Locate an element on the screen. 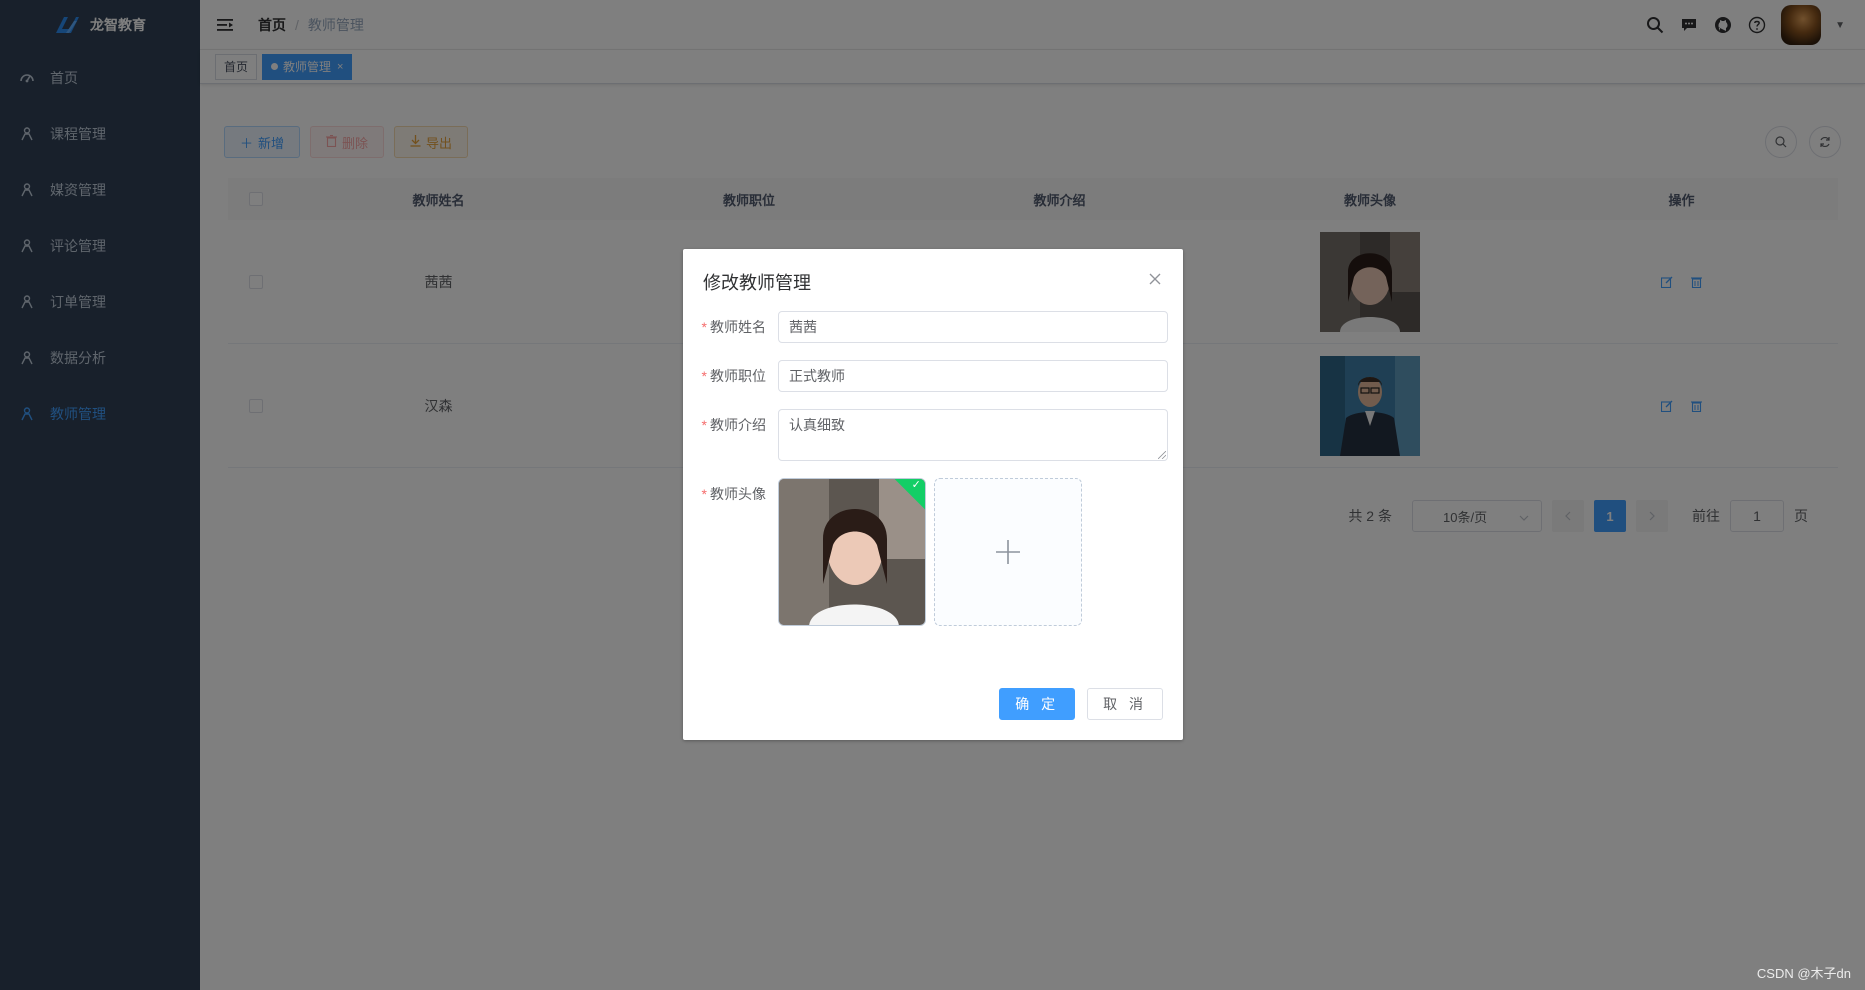 The image size is (1865, 990). watermark: CSDN @木子dn is located at coordinates (1803, 973).